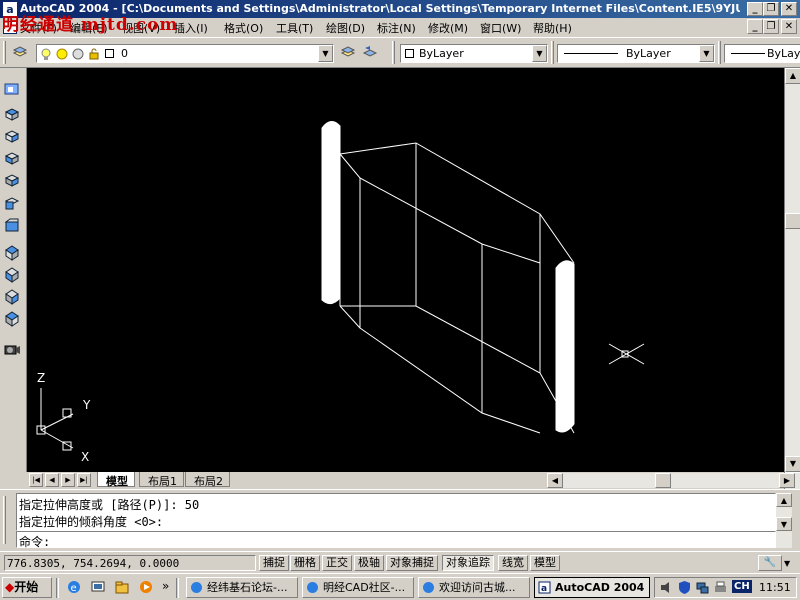 The height and width of the screenshot is (600, 800). What do you see at coordinates (789, 9) in the screenshot?
I see `close-button: ✕` at bounding box center [789, 9].